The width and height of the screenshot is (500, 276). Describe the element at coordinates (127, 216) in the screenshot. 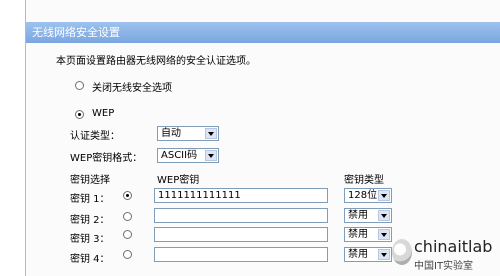

I see `key-2-radio` at that location.